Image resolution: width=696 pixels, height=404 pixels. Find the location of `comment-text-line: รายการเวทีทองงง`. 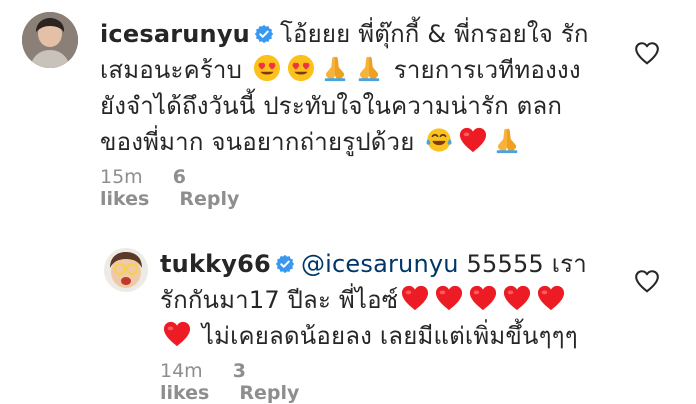

comment-text-line: รายการเวทีทองงง is located at coordinates (487, 70).